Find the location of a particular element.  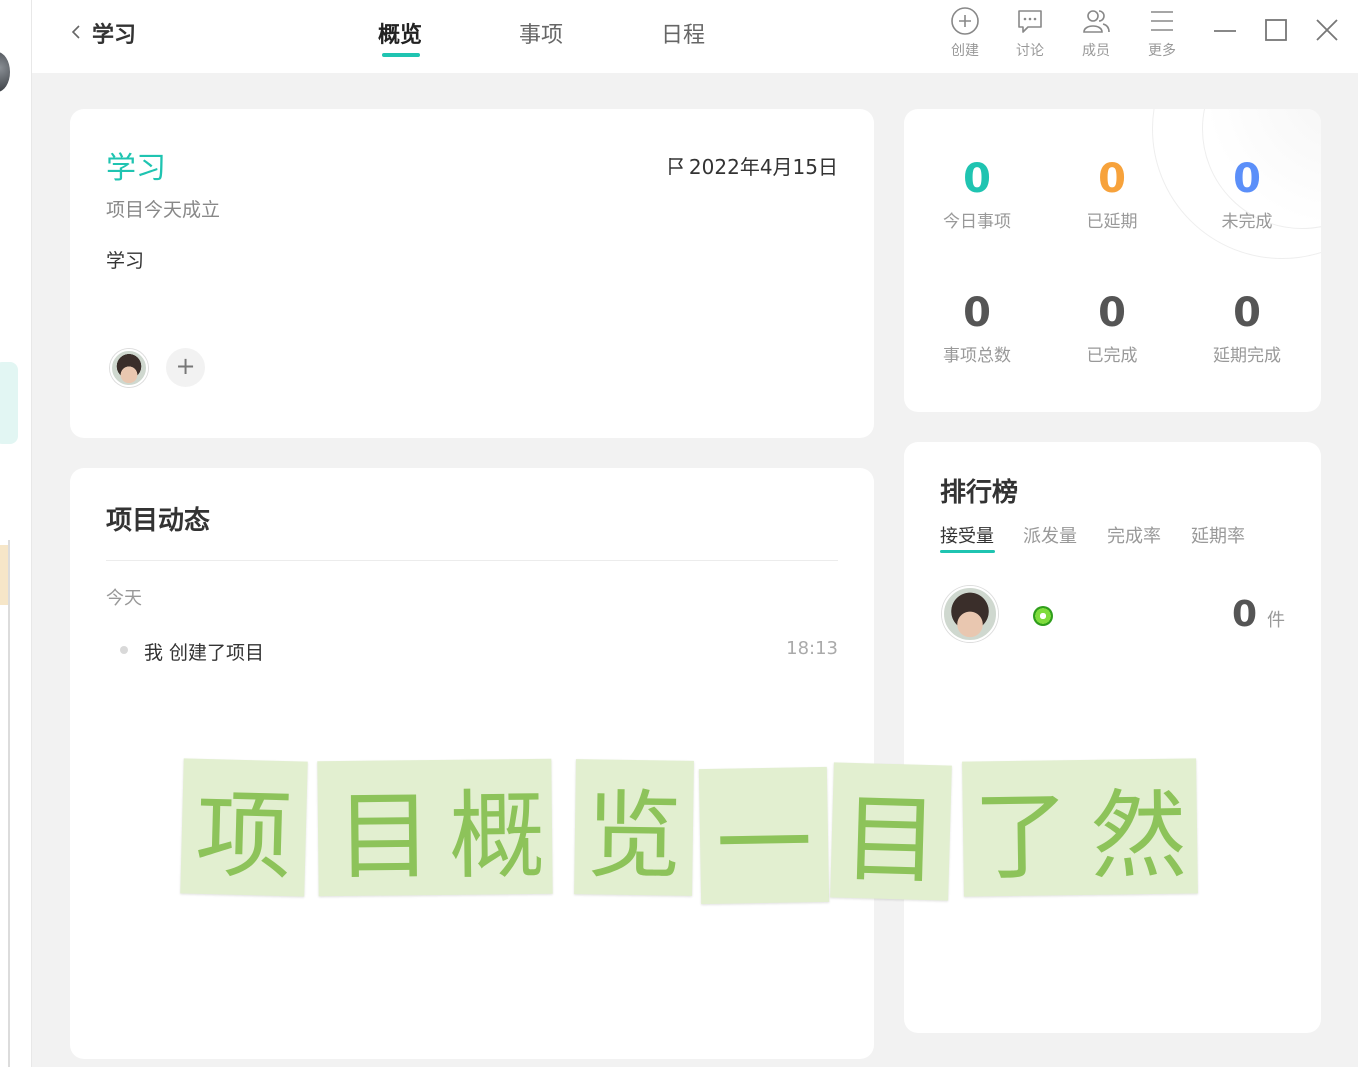

minimize-button is located at coordinates (1225, 30).